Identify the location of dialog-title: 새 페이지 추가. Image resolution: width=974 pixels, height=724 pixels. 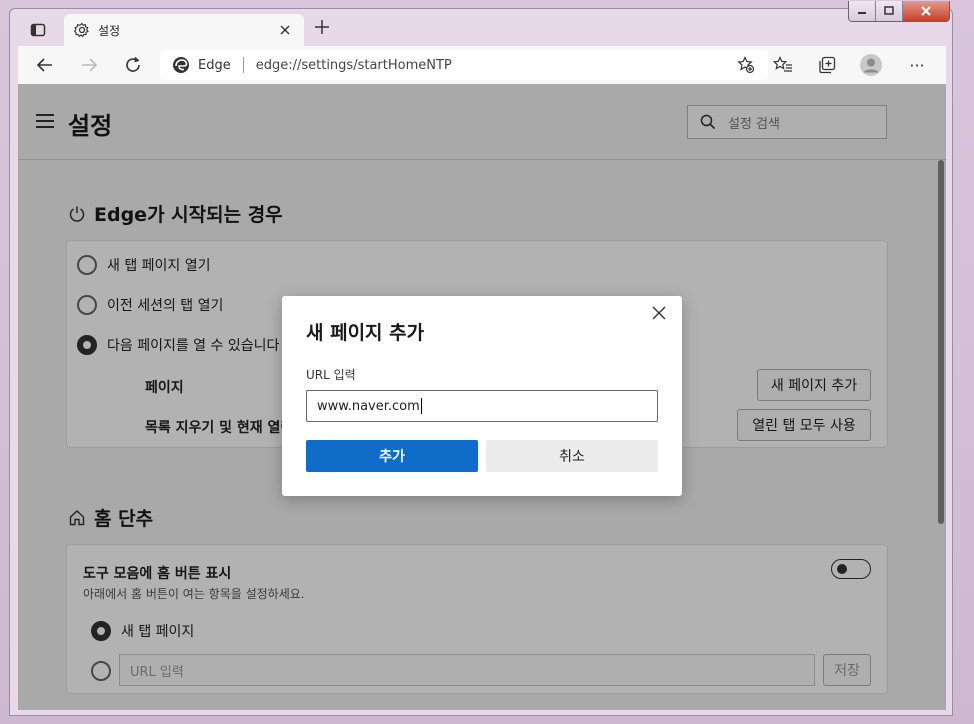
(365, 333).